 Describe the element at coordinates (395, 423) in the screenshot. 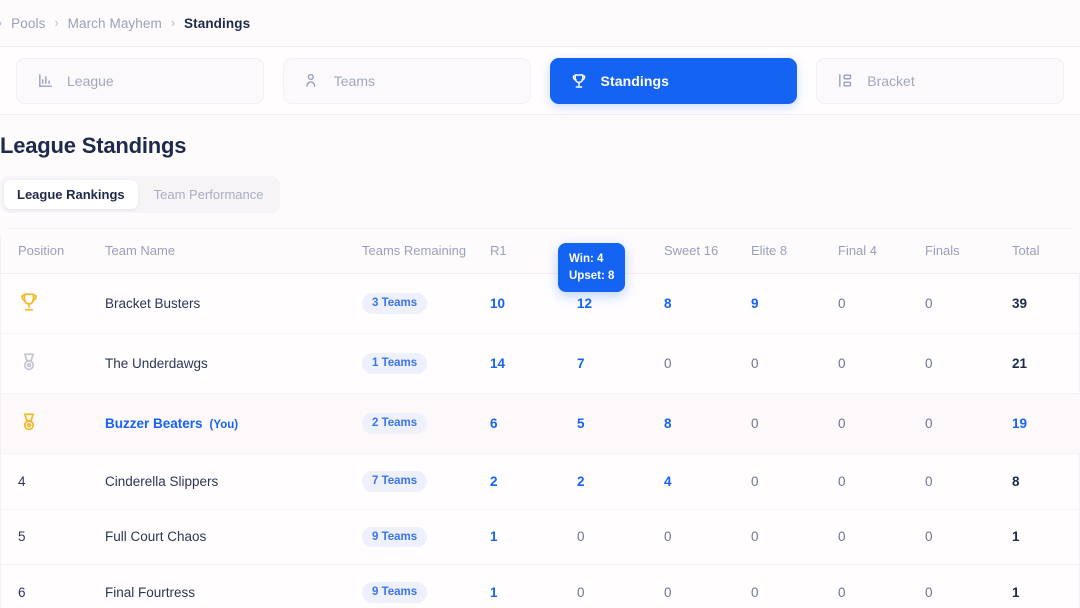

I see `teams-remaining-badge: 2 Teams` at that location.